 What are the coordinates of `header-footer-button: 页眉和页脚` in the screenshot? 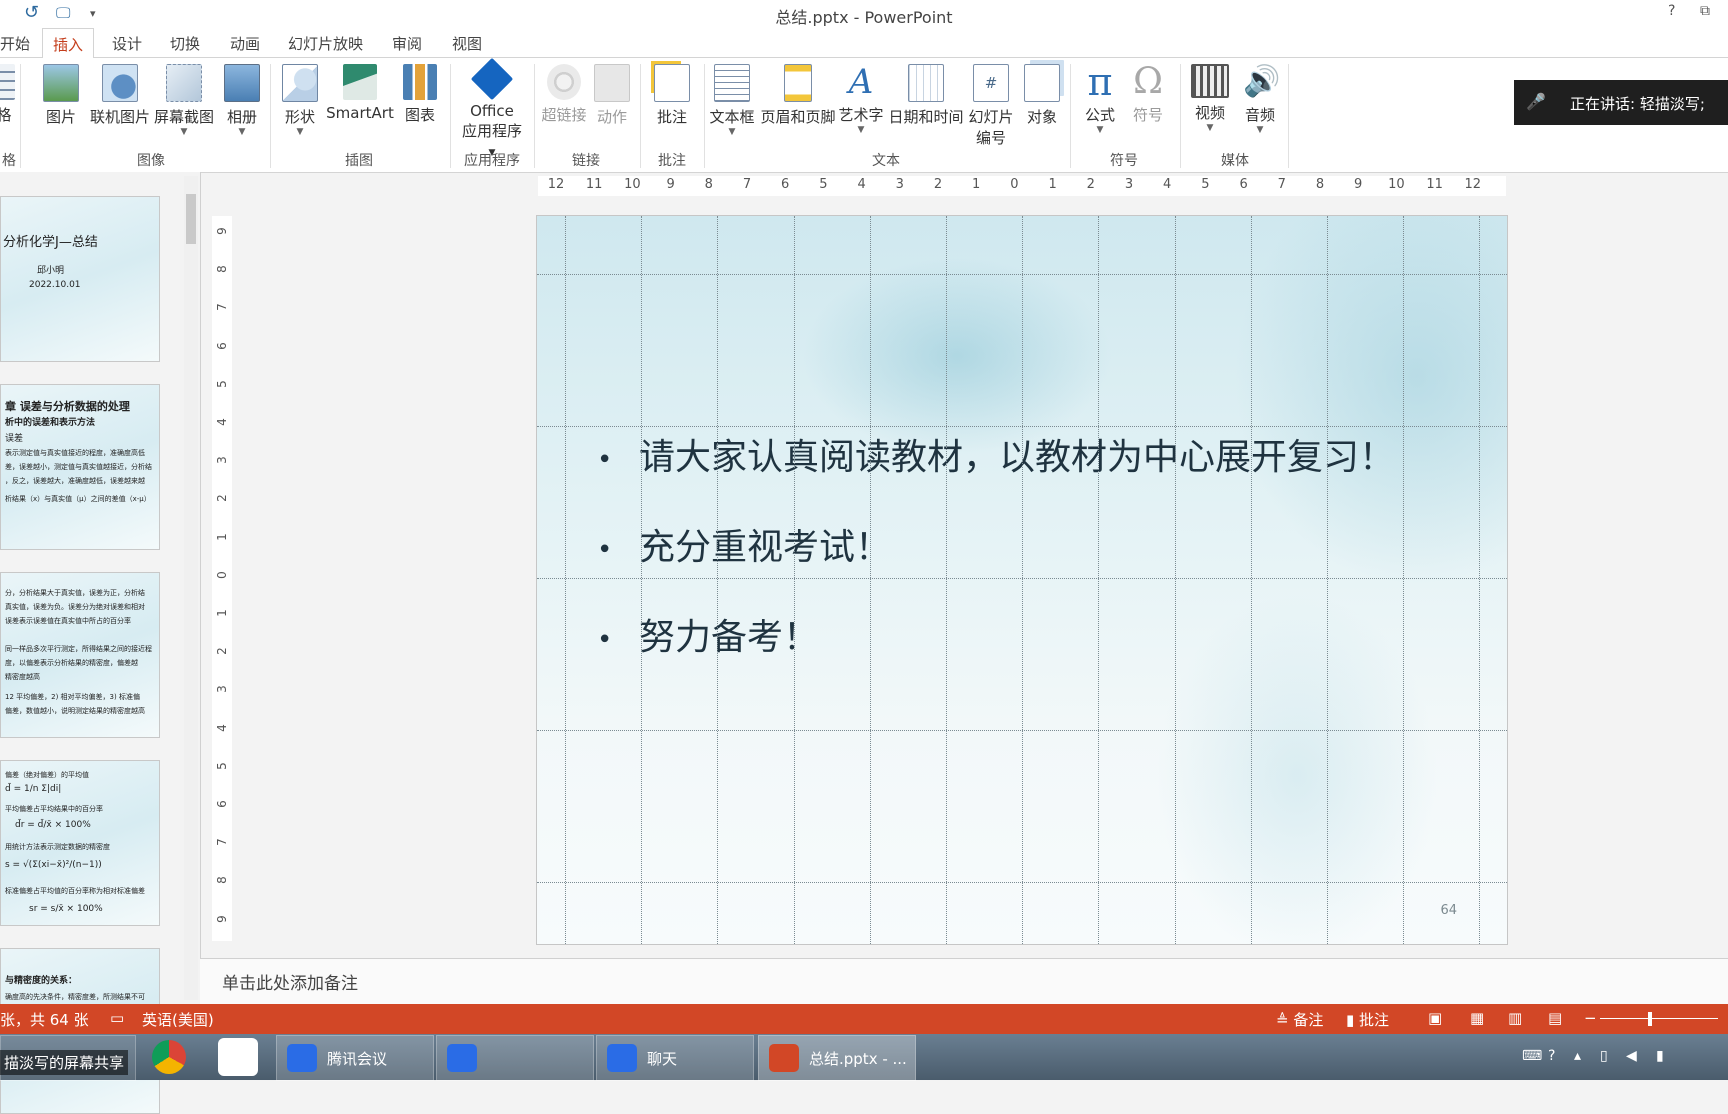 It's located at (798, 95).